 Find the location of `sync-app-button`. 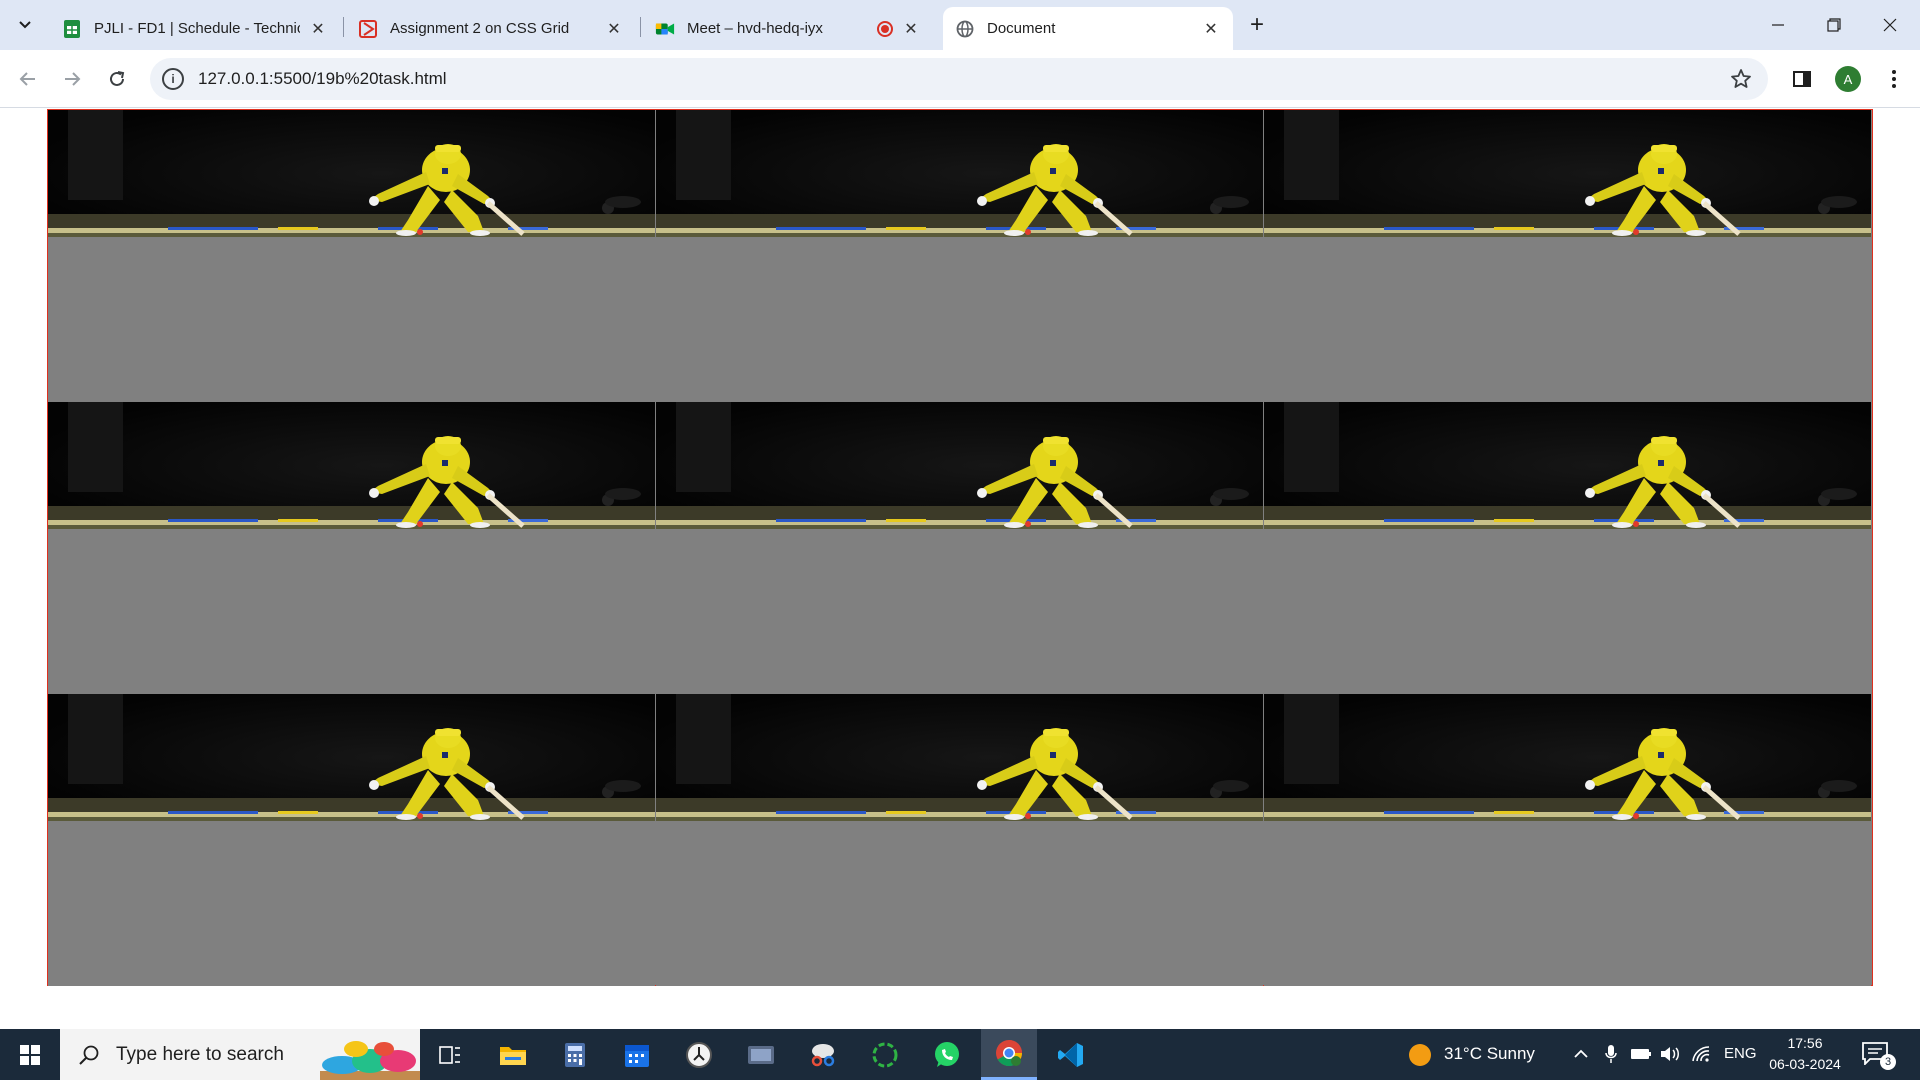

sync-app-button is located at coordinates (885, 1054).